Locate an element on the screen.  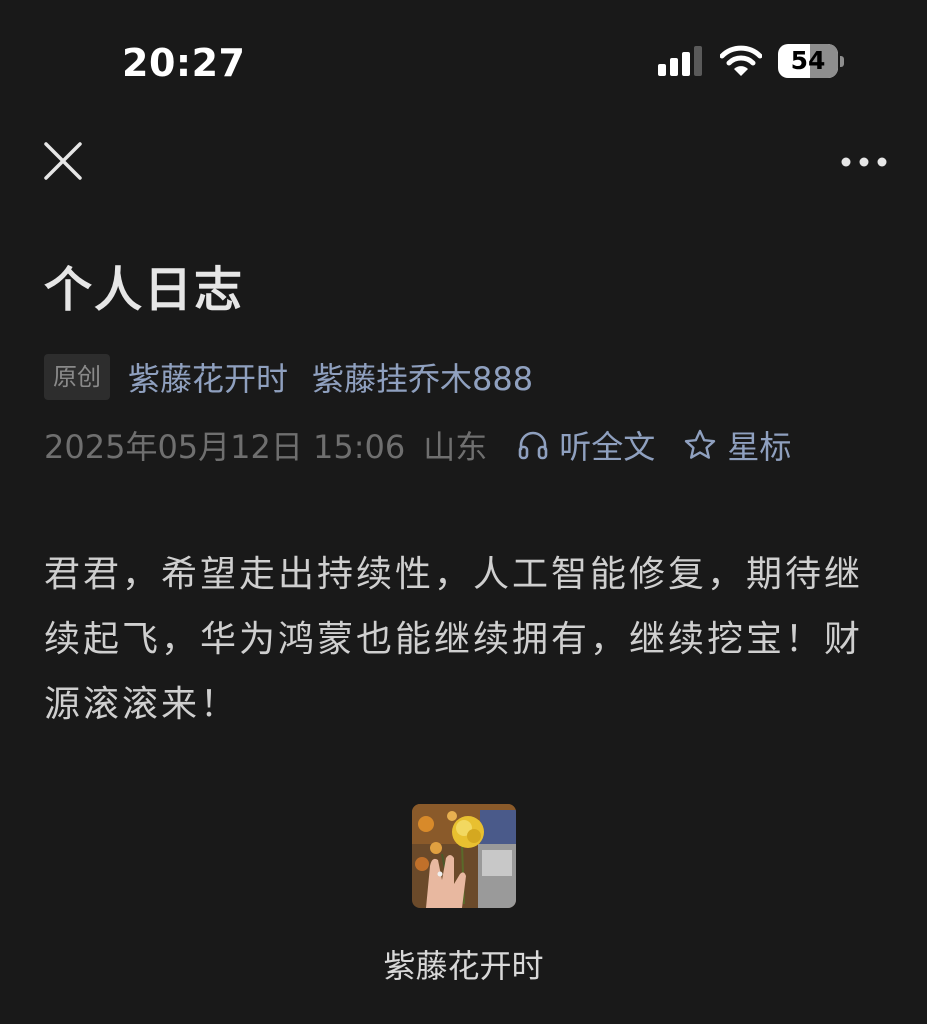
close-button is located at coordinates (63, 161).